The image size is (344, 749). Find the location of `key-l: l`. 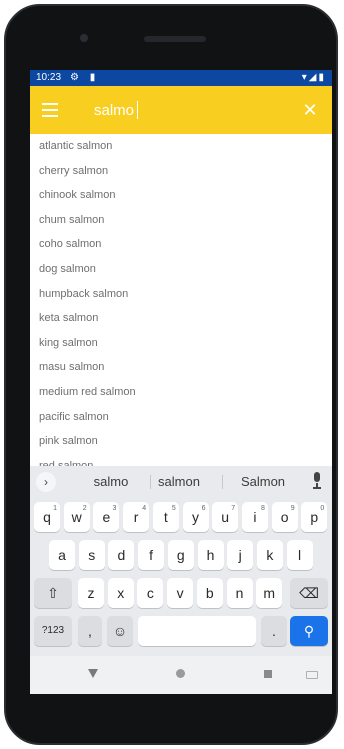

key-l: l is located at coordinates (299, 555).